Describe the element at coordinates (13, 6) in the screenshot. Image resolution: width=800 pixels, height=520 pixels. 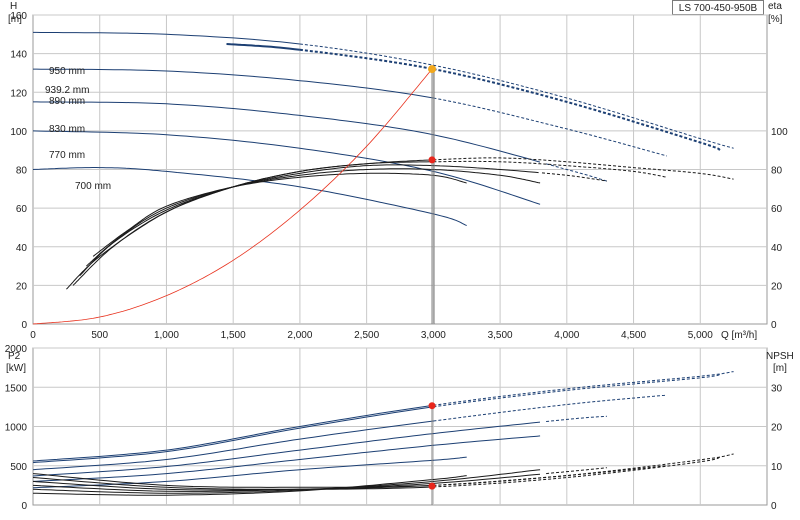
I see `y-axis-label-left: H` at that location.